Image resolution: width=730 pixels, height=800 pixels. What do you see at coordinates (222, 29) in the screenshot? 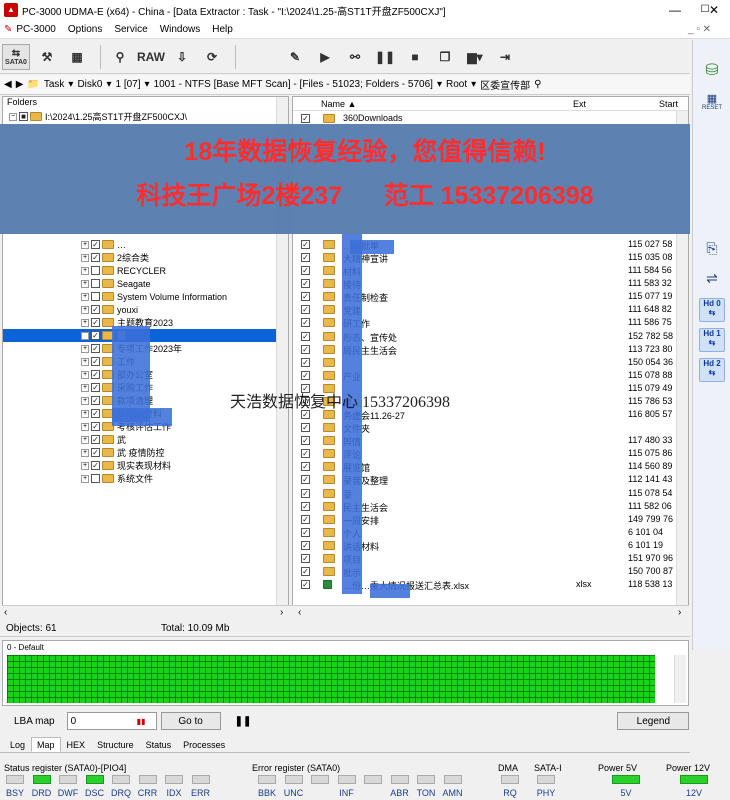
I see `menu-help: Help` at bounding box center [222, 29].